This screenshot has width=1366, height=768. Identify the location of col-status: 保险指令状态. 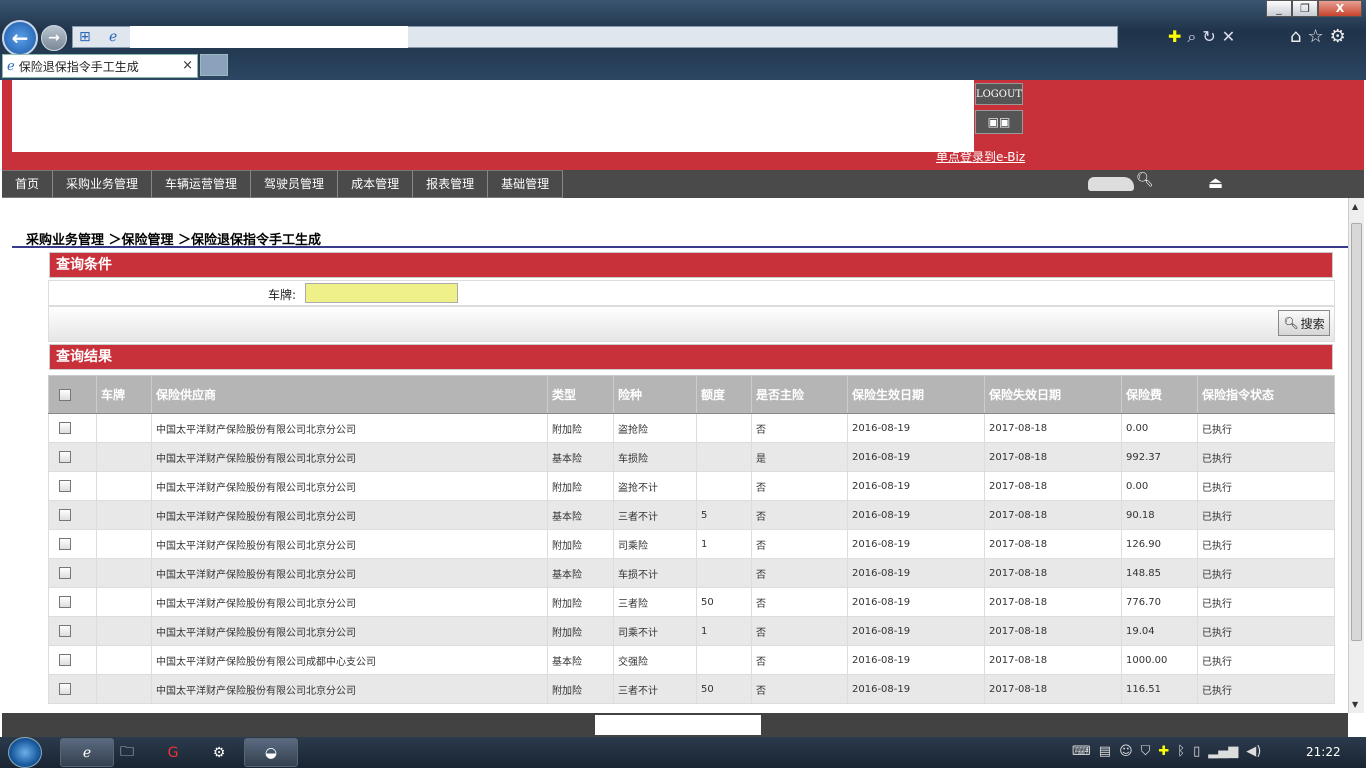
(1266, 394).